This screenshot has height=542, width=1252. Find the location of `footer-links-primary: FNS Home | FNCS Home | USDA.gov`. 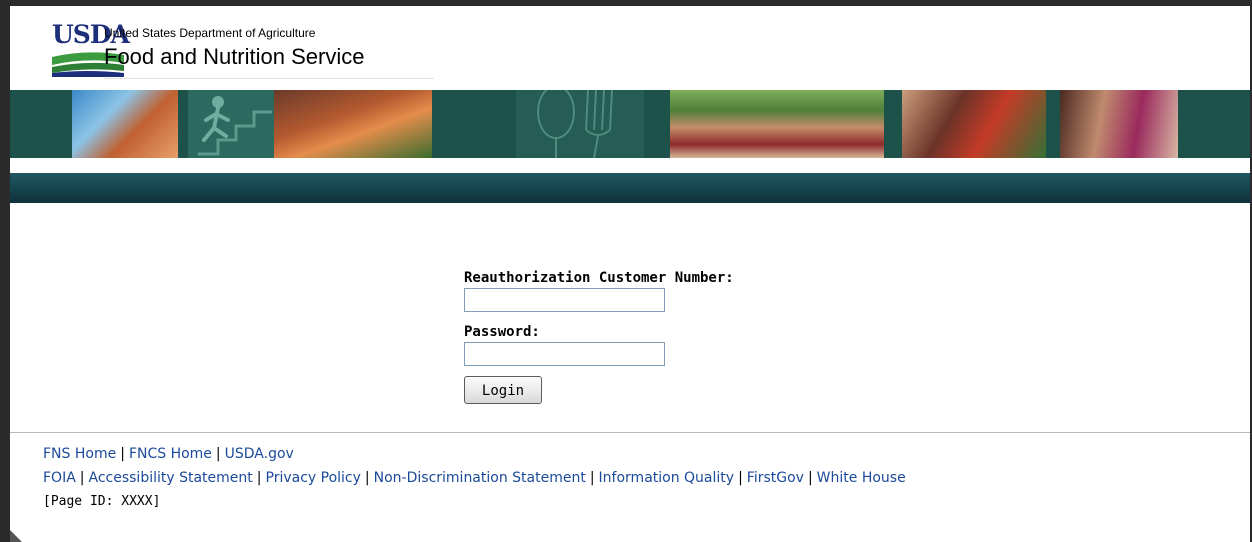

footer-links-primary: FNS Home | FNCS Home | USDA.gov is located at coordinates (474, 454).